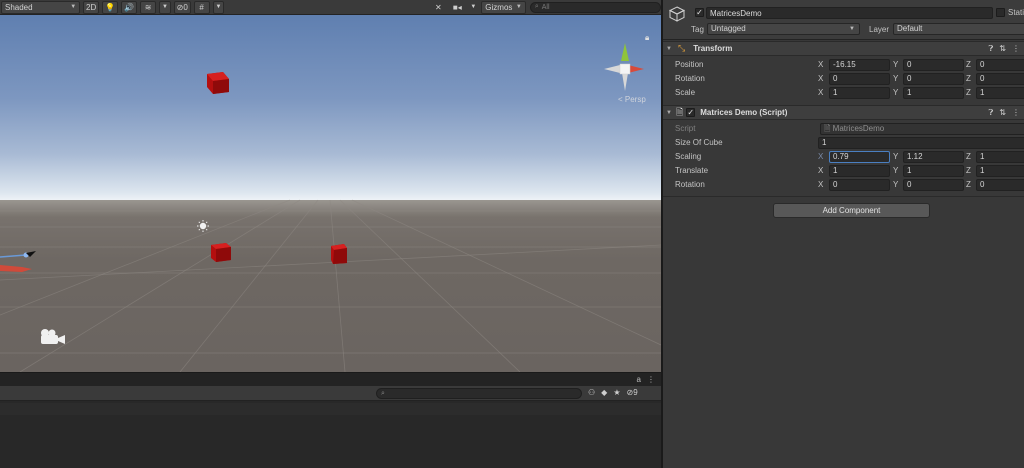  I want to click on bottom-panel-content, so click(330, 435).